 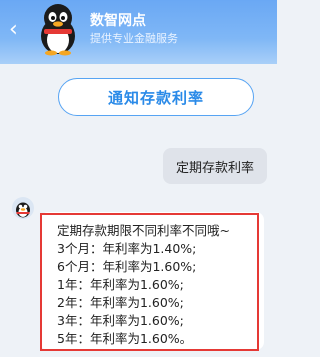 I want to click on penguin-avatar, so click(x=58, y=30).